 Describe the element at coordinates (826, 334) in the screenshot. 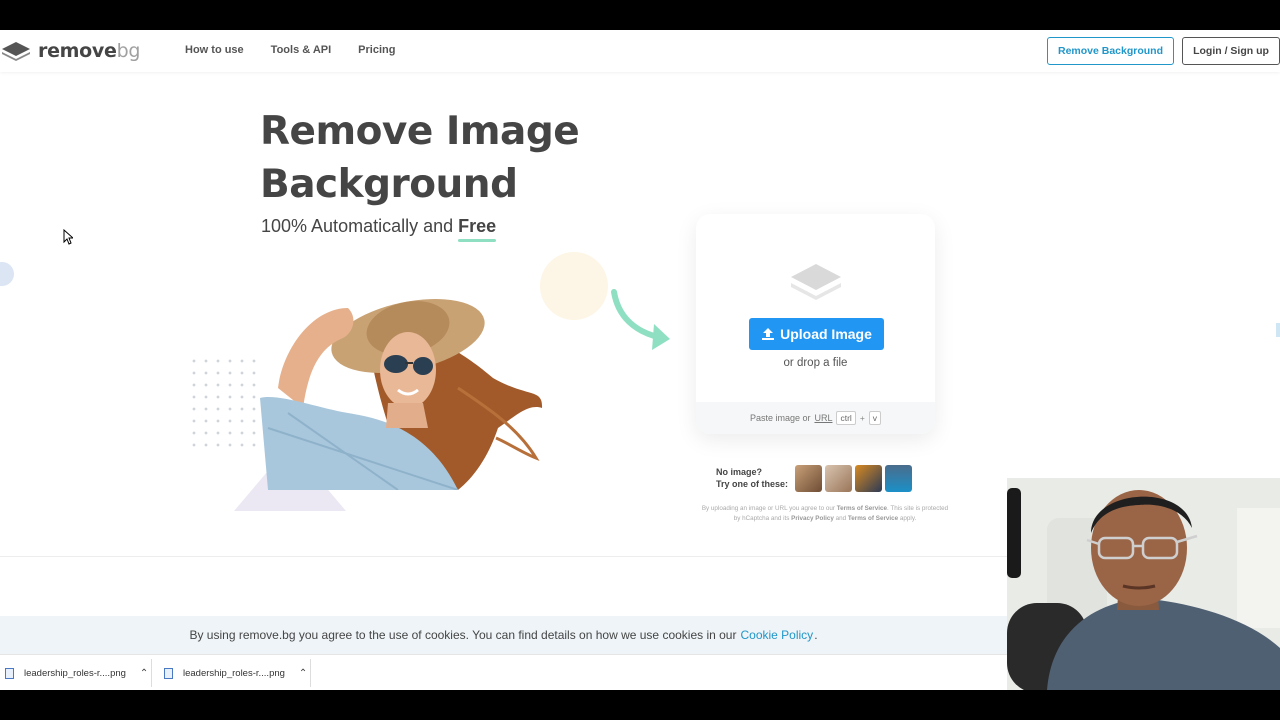

I see `upload-button-label: Upload Image` at that location.